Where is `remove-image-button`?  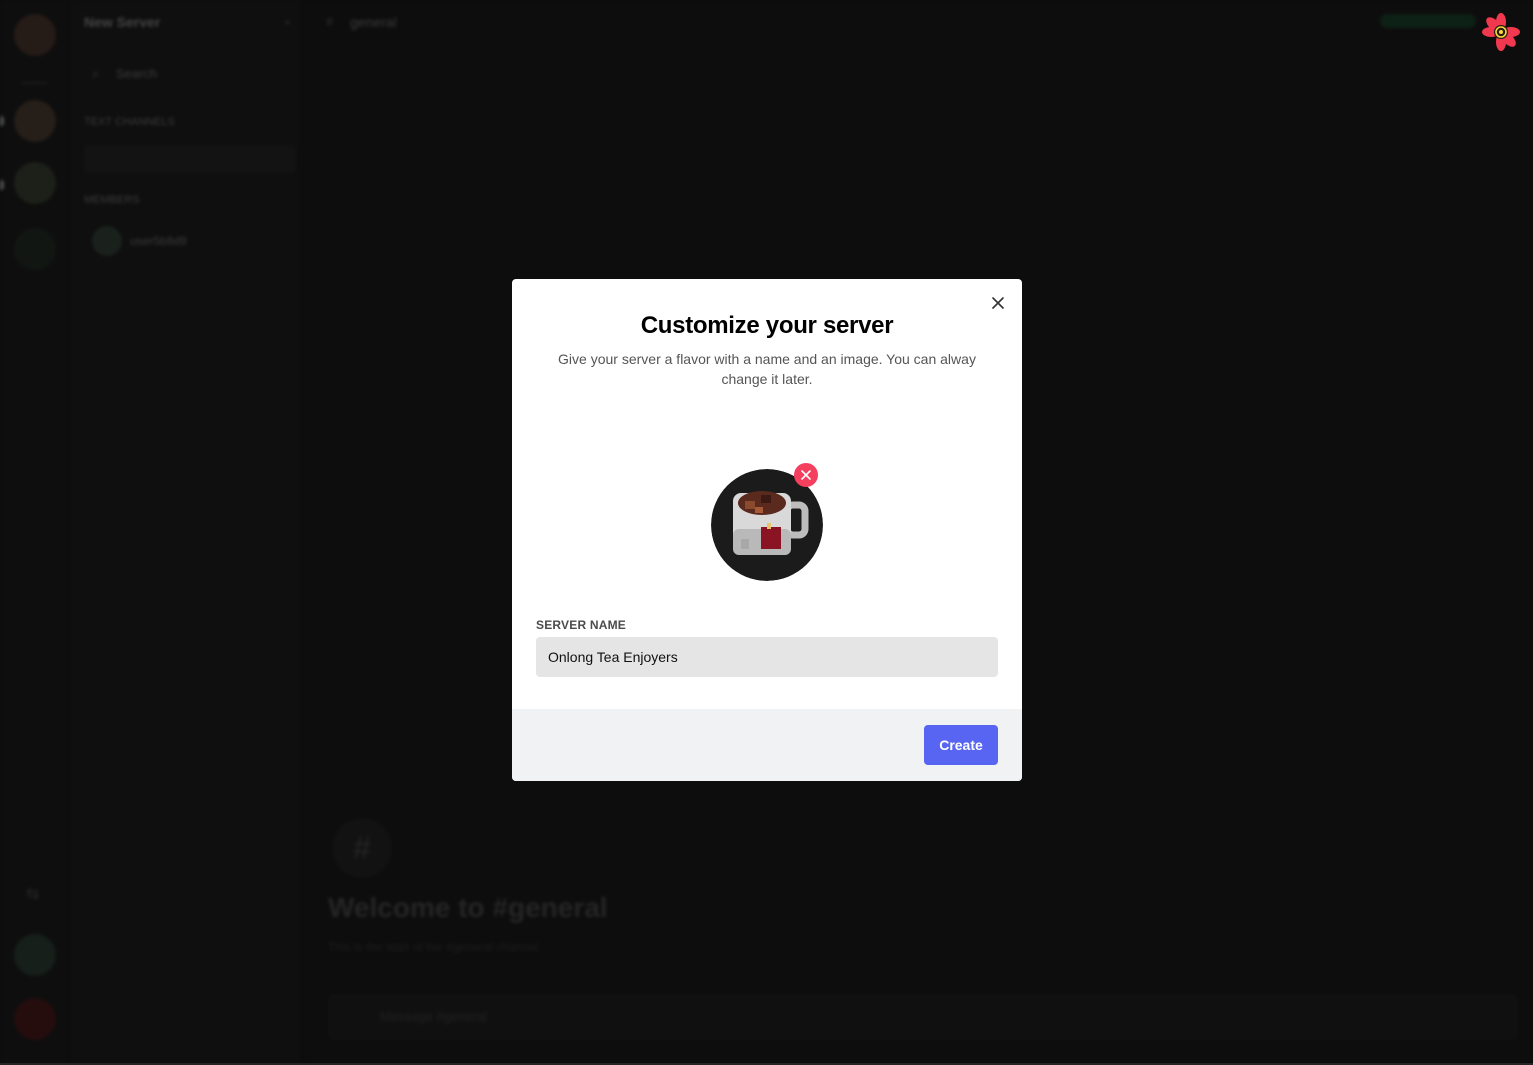 remove-image-button is located at coordinates (806, 475).